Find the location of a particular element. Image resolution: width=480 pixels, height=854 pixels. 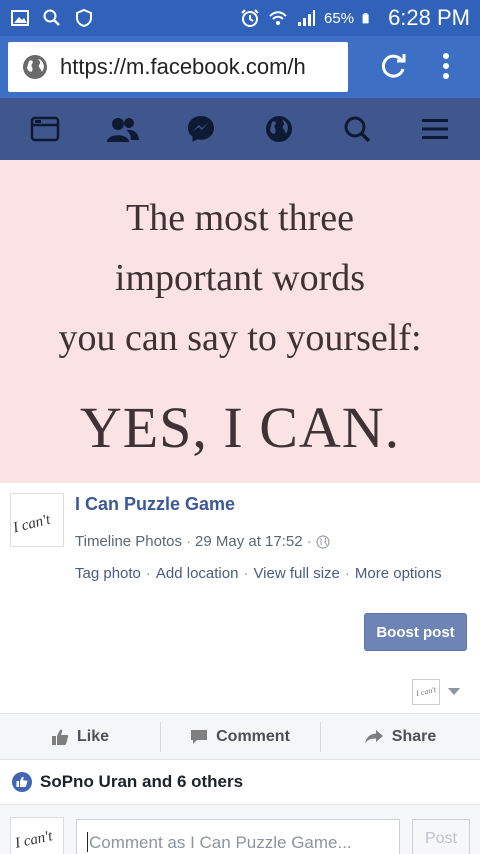

search-tab is located at coordinates (357, 129).